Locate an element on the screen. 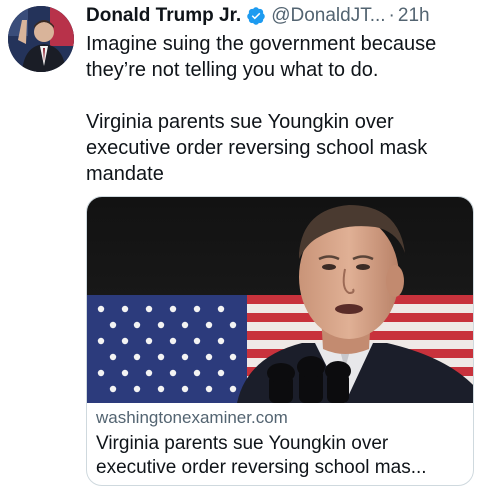 This screenshot has height=490, width=492. author-display-name: Donald Trump Jr. is located at coordinates (163, 16).